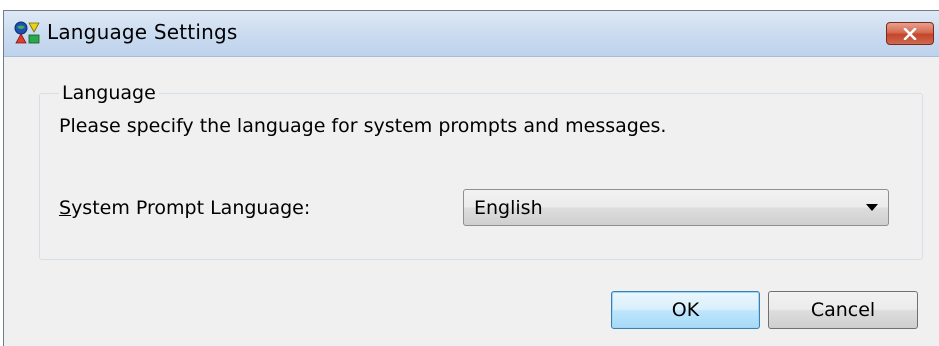  I want to click on label-mnemonic: S, so click(65, 208).